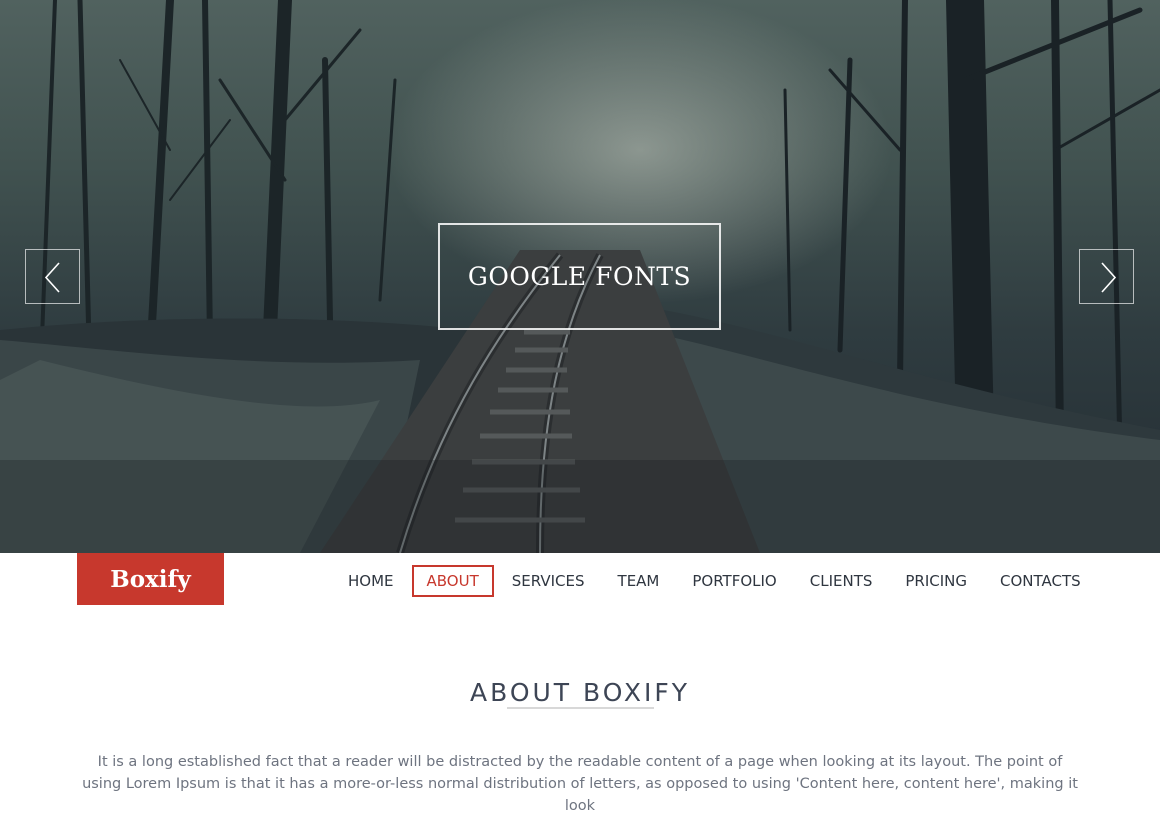 The image size is (1160, 817). What do you see at coordinates (639, 581) in the screenshot?
I see `nav-item-team: TEAM` at bounding box center [639, 581].